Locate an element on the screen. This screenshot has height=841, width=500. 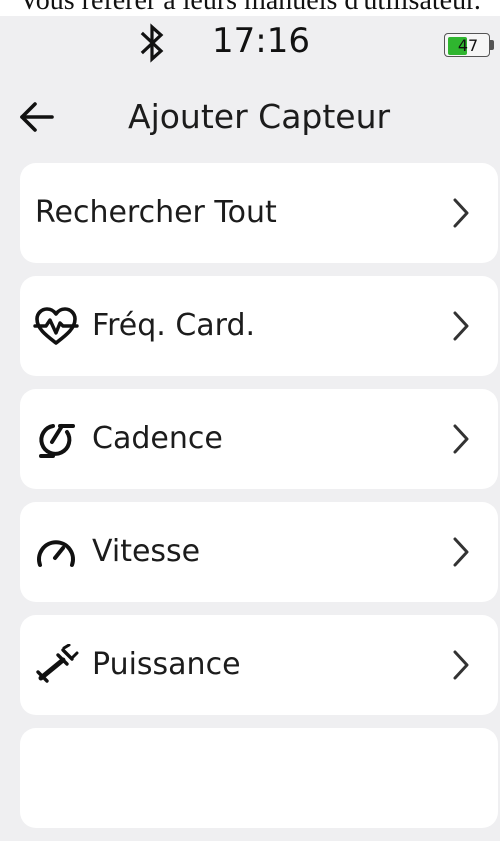
battery-indicator: 47 is located at coordinates (470, 46).